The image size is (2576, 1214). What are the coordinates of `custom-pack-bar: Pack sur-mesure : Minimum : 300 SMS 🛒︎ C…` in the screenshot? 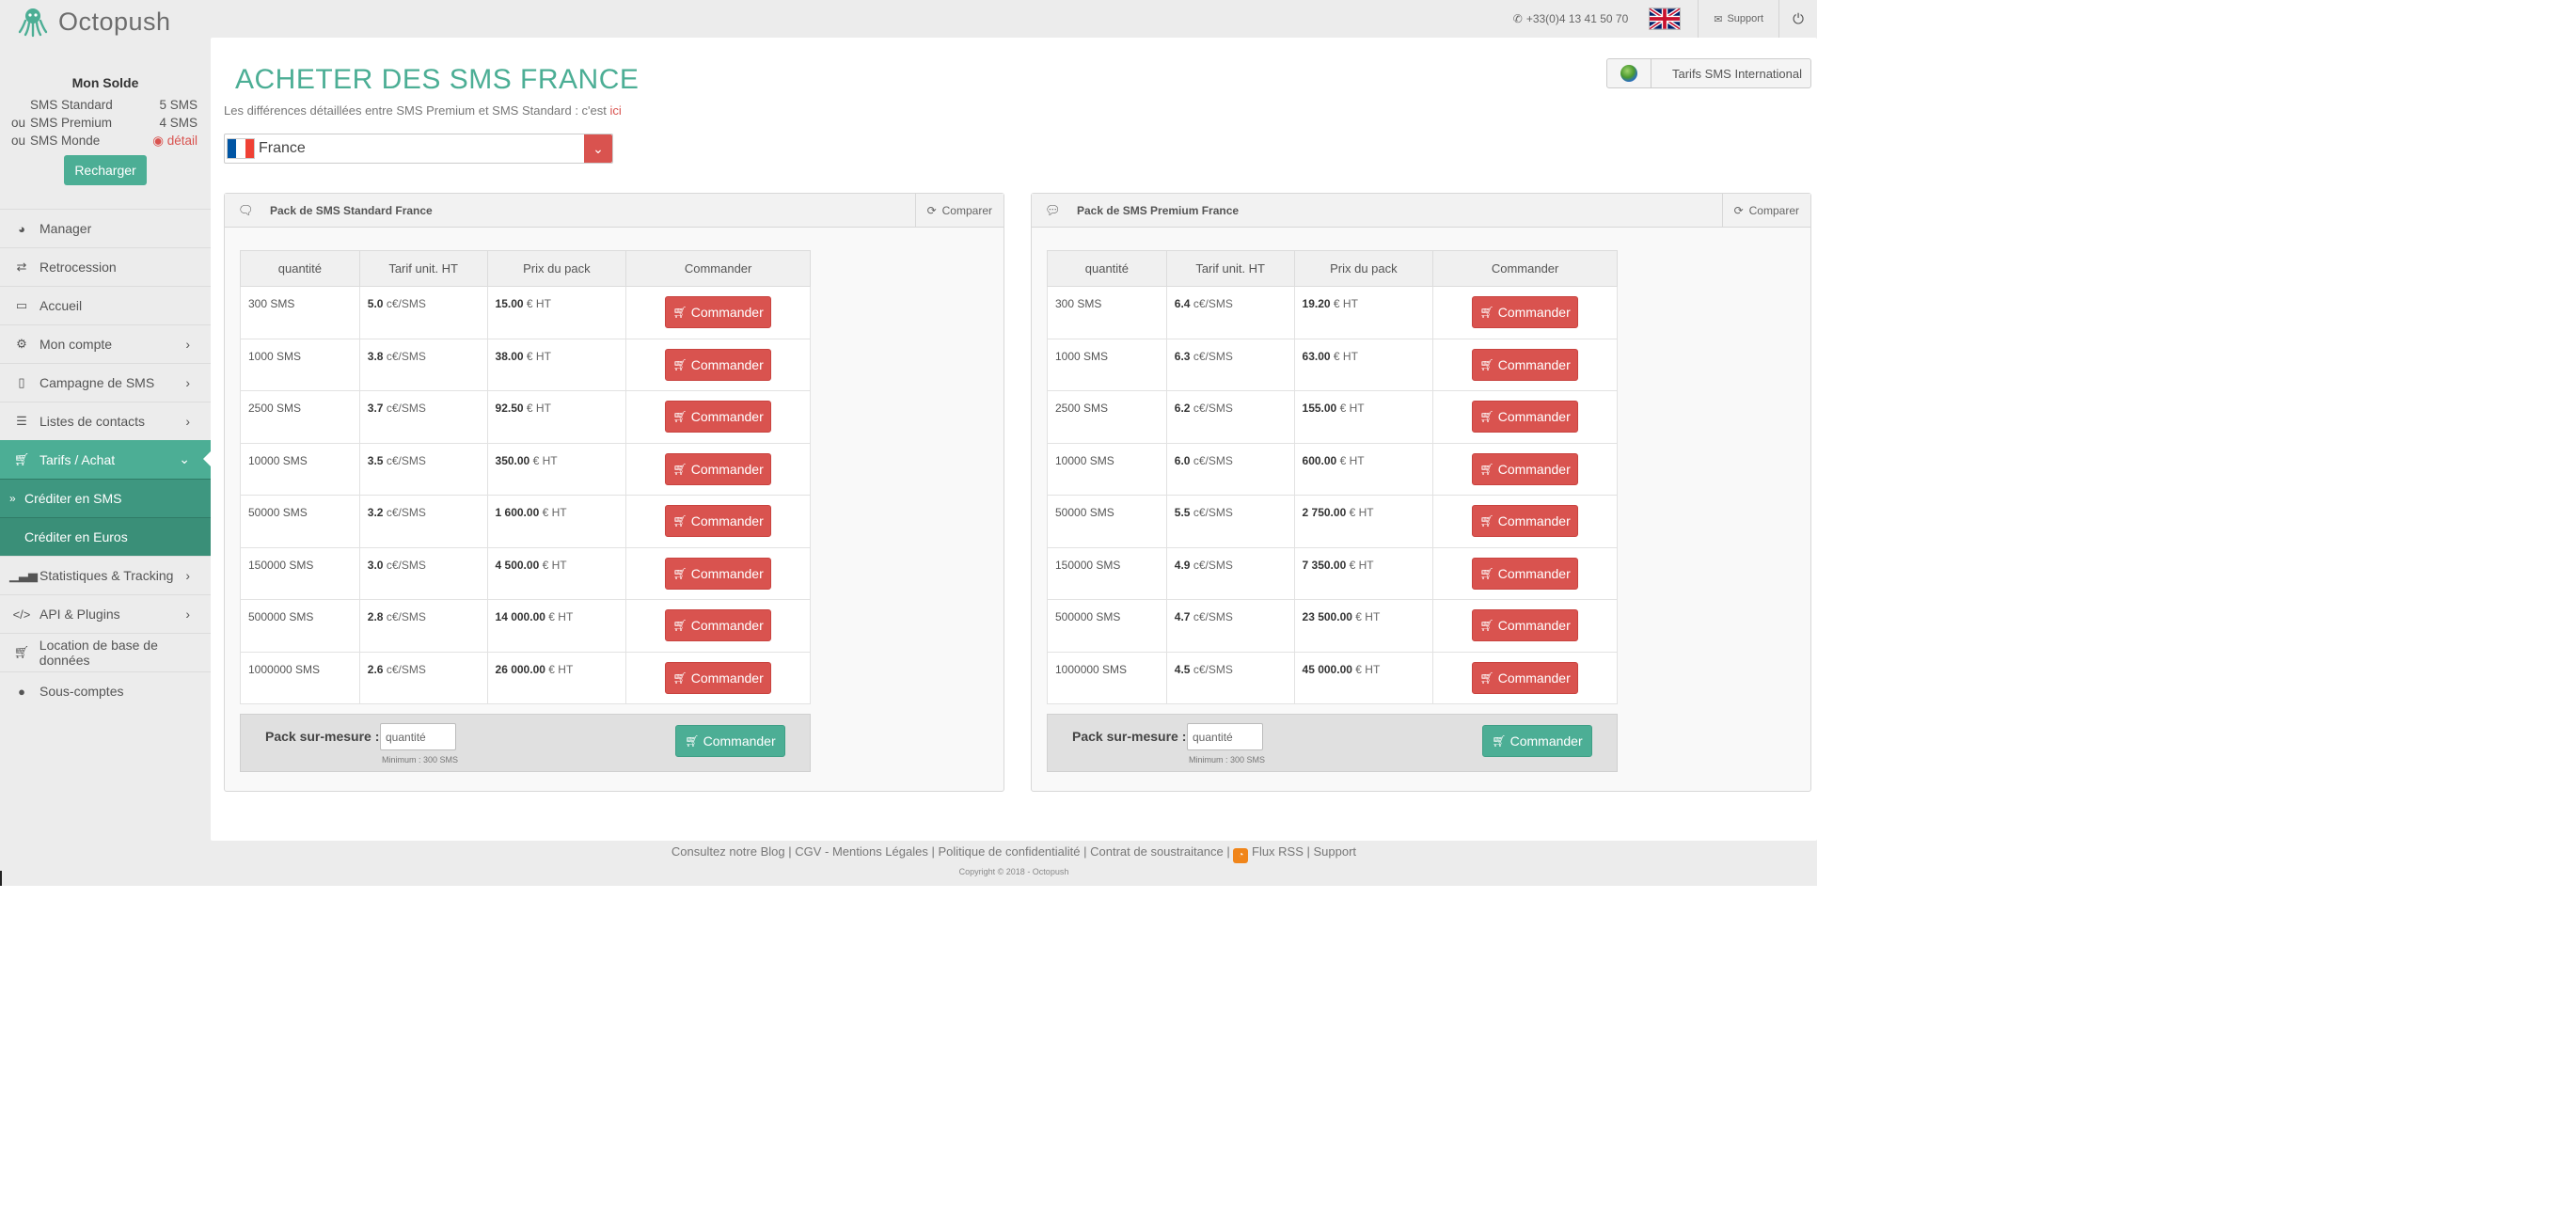 It's located at (1332, 743).